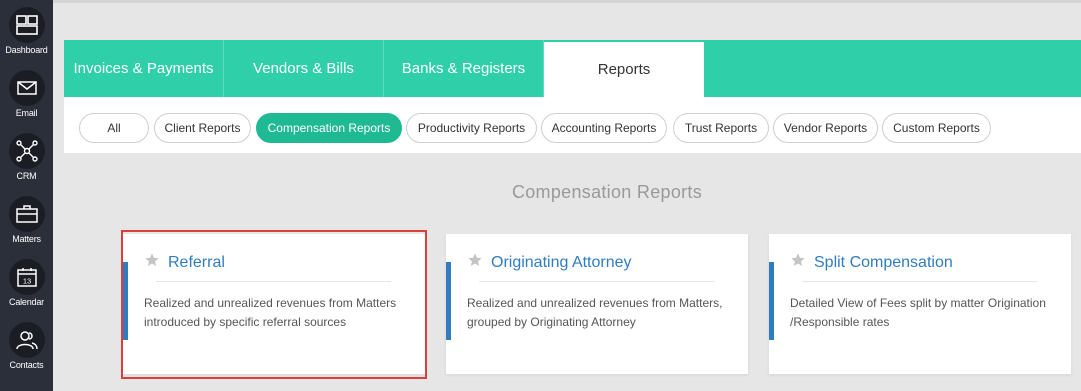 The height and width of the screenshot is (391, 1081). What do you see at coordinates (26, 302) in the screenshot?
I see `nav-label-calendar: Calendar` at bounding box center [26, 302].